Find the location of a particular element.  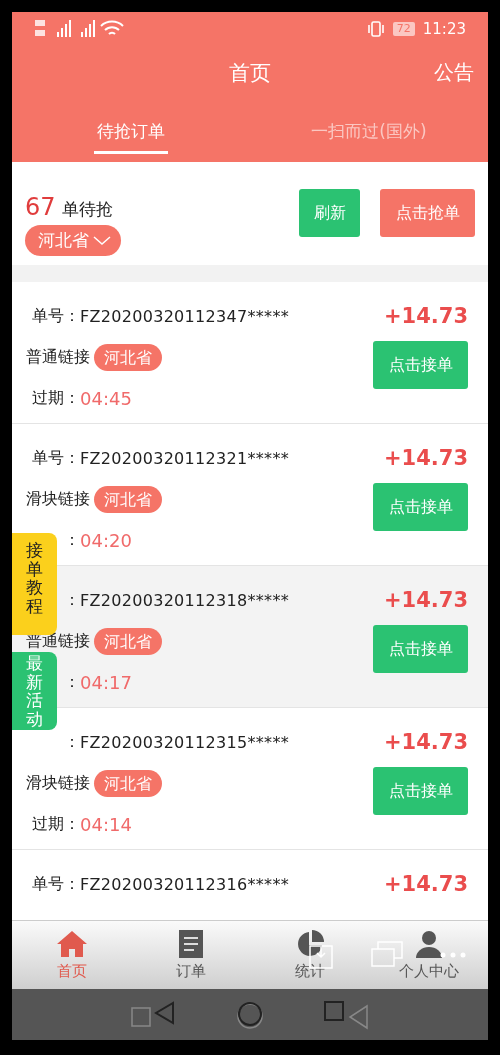

more-dots-icon is located at coordinates (453, 955).